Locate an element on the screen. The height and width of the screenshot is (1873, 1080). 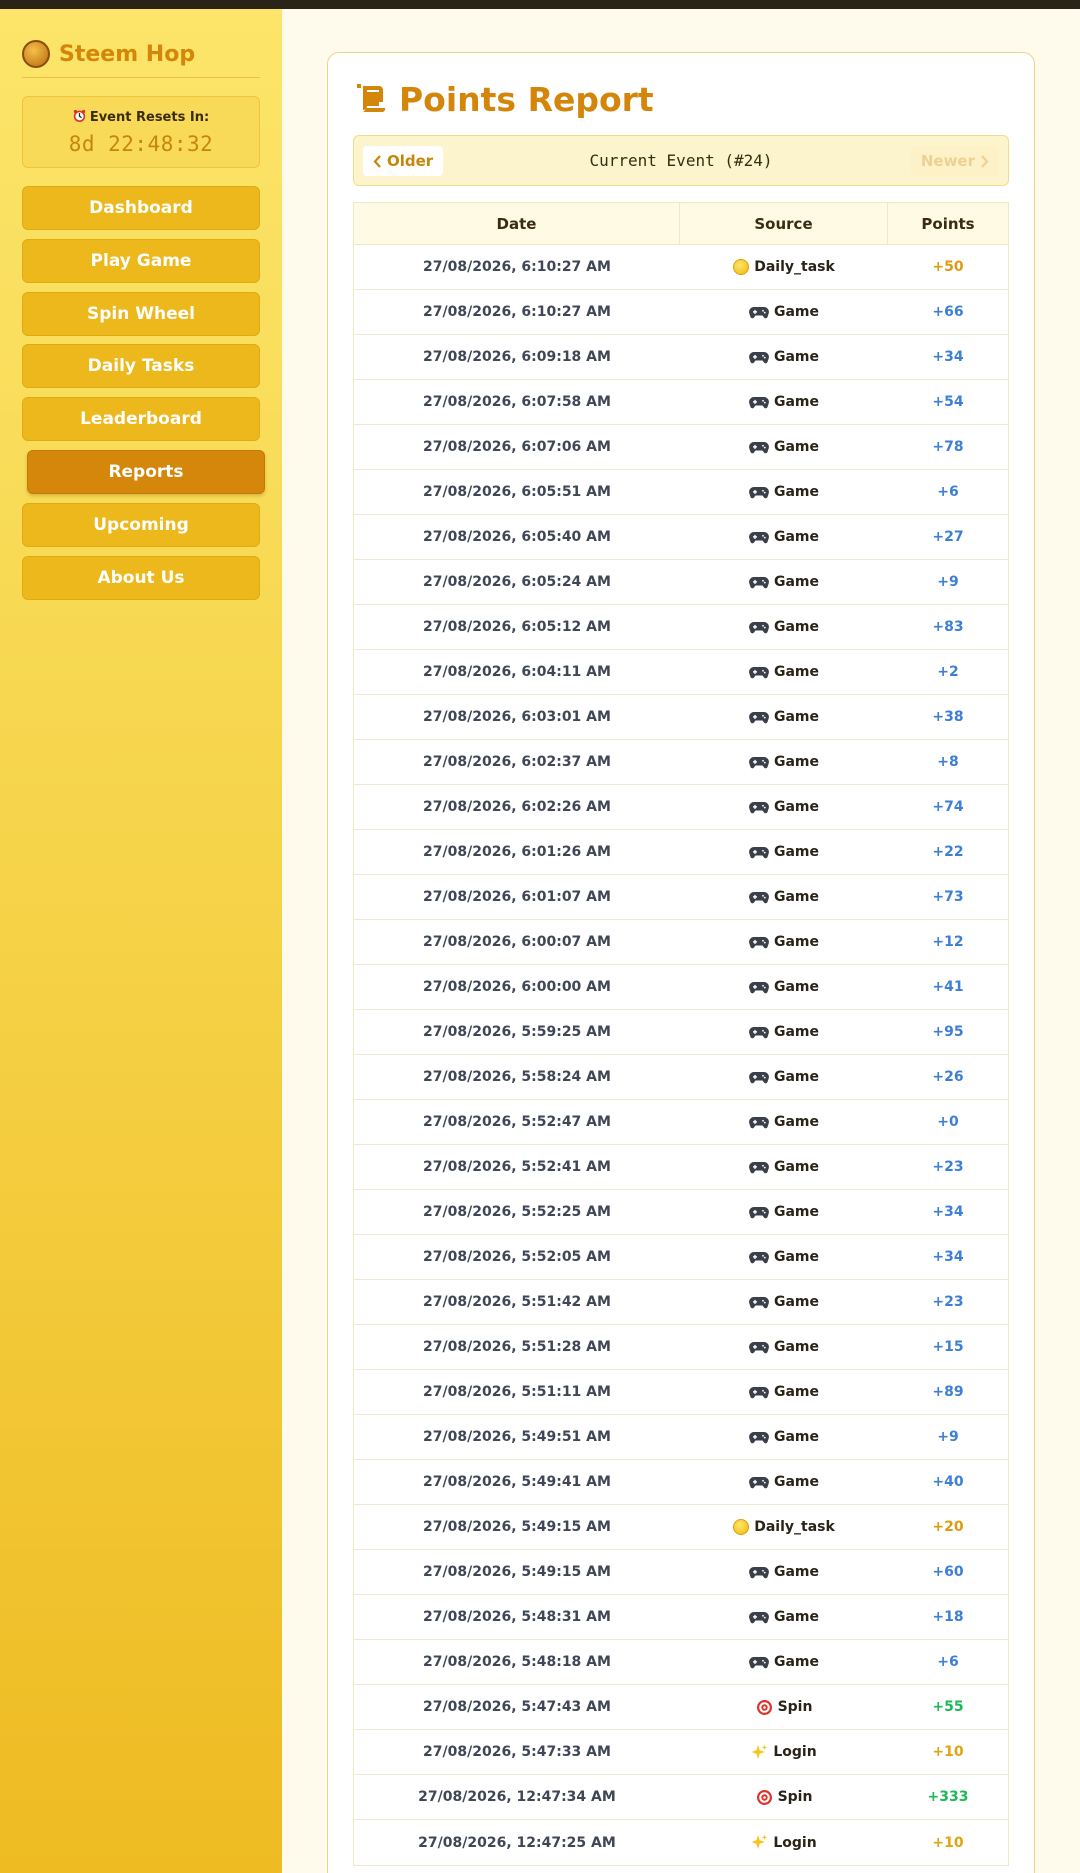
sidebar-item-about-us: About Us is located at coordinates (141, 578).